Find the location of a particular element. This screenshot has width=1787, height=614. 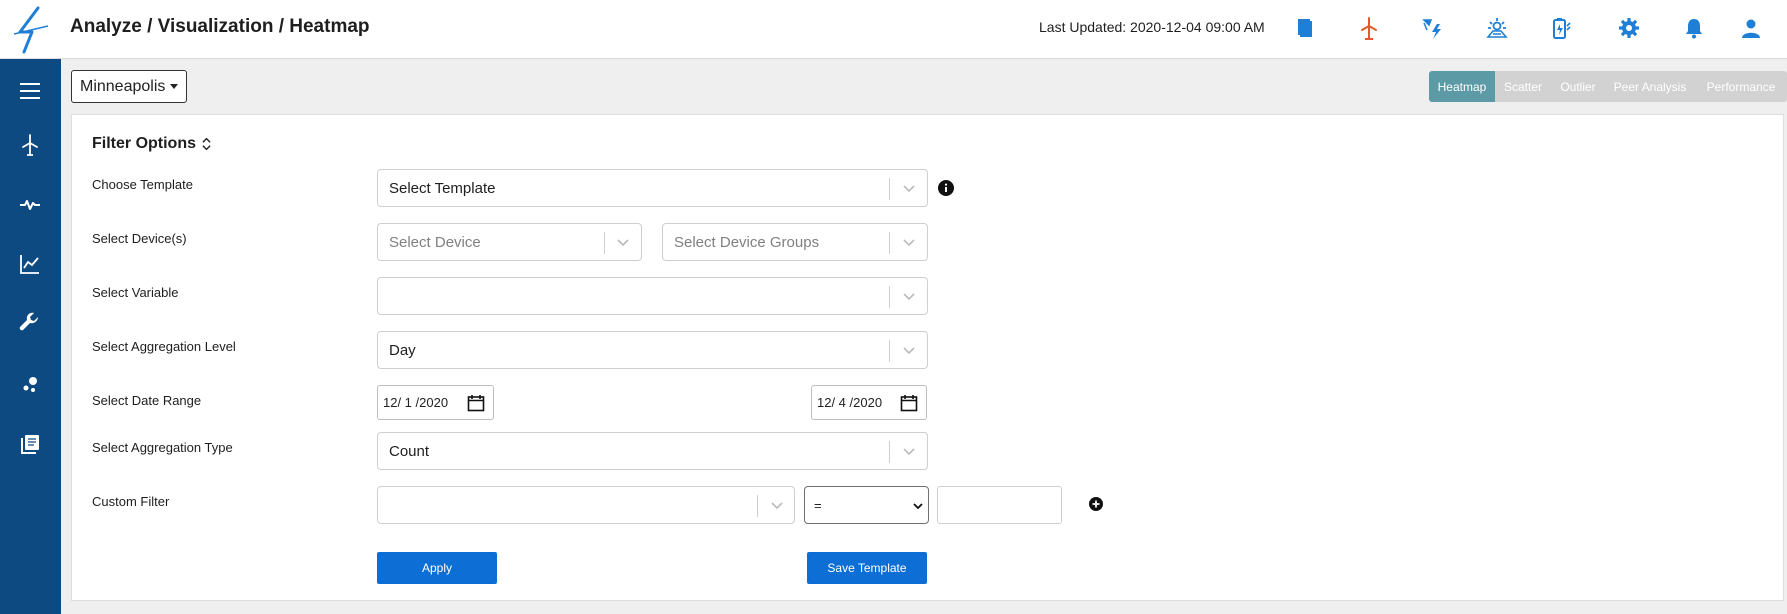

custom-filter-label: Custom Filter is located at coordinates (131, 501).